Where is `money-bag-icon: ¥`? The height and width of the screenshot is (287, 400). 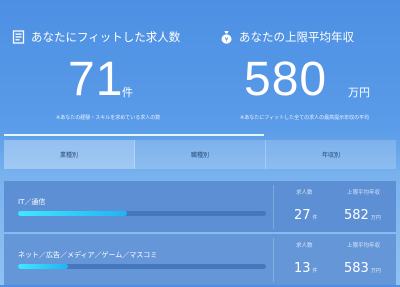 money-bag-icon: ¥ is located at coordinates (226, 37).